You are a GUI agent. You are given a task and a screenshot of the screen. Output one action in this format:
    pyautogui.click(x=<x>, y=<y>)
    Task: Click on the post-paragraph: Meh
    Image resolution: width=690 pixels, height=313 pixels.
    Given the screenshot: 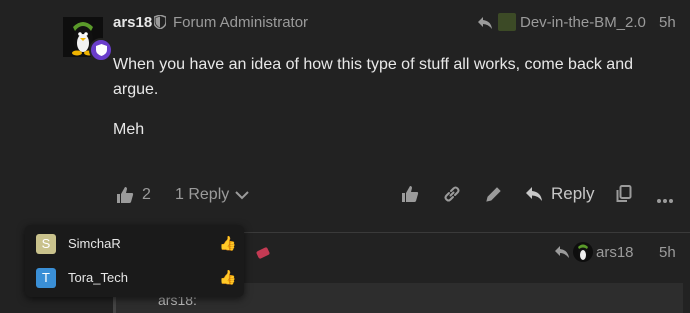 What is the action you would take?
    pyautogui.click(x=129, y=129)
    